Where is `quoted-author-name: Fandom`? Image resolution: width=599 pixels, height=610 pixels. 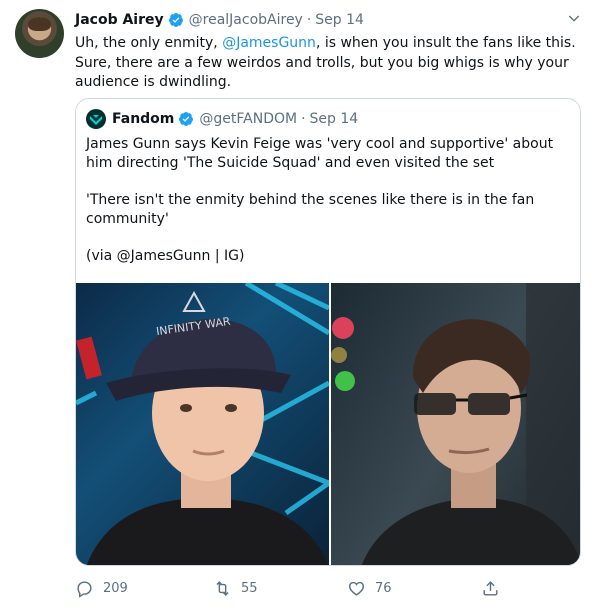 quoted-author-name: Fandom is located at coordinates (143, 119).